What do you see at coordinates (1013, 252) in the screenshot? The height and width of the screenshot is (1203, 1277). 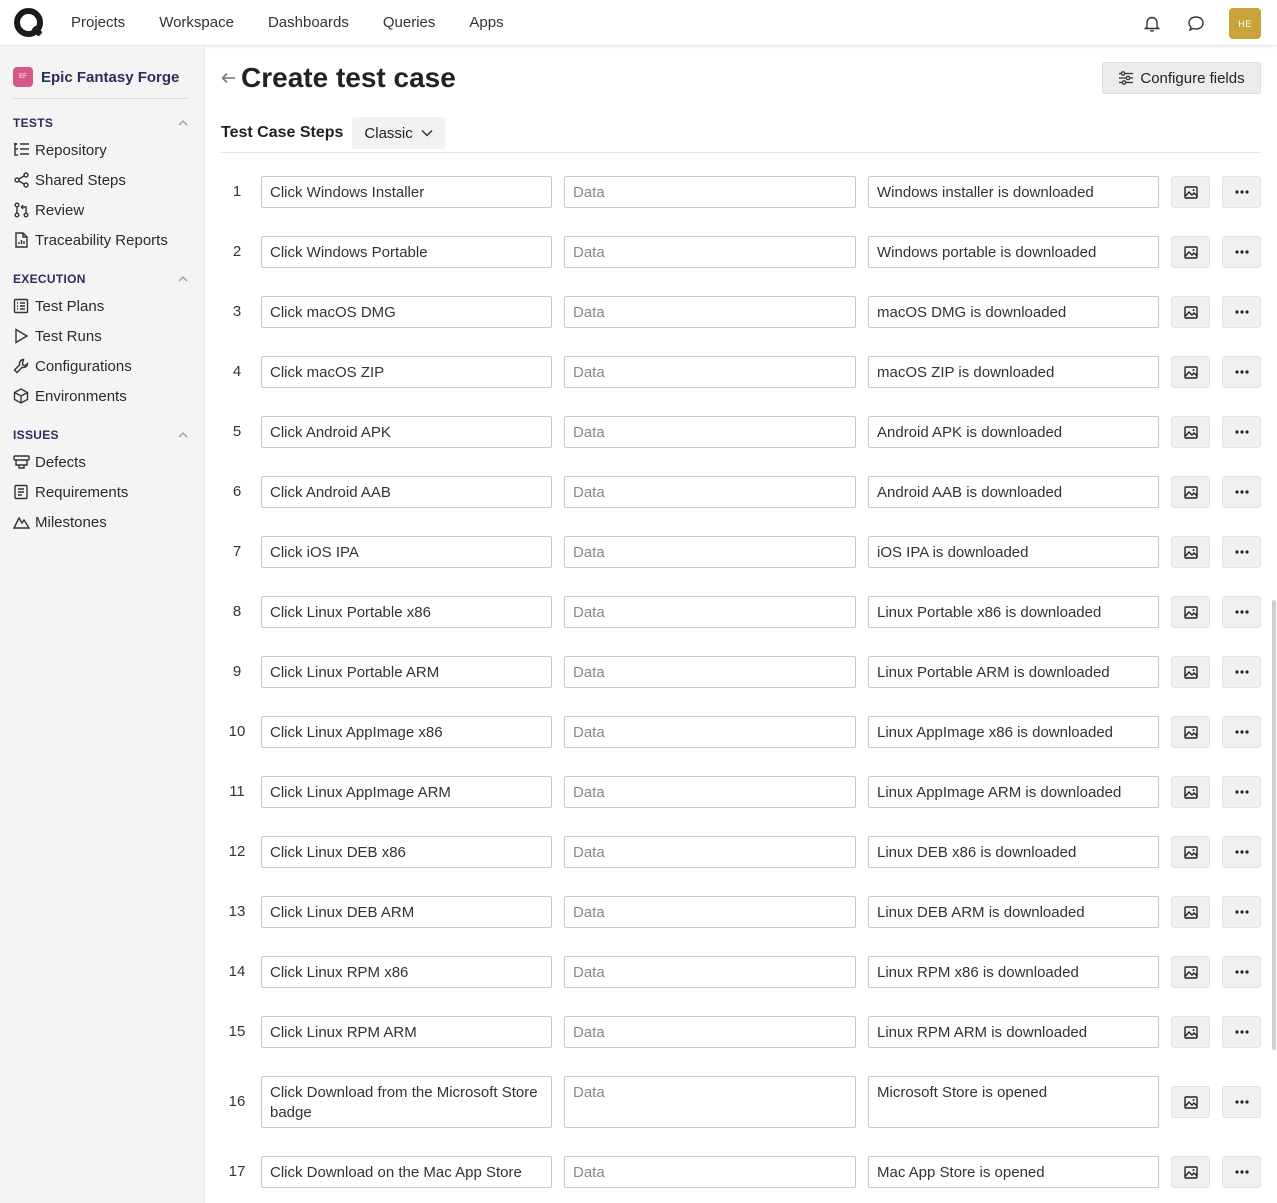 I see `step-expected-result-input: Windows portable is downloaded` at bounding box center [1013, 252].